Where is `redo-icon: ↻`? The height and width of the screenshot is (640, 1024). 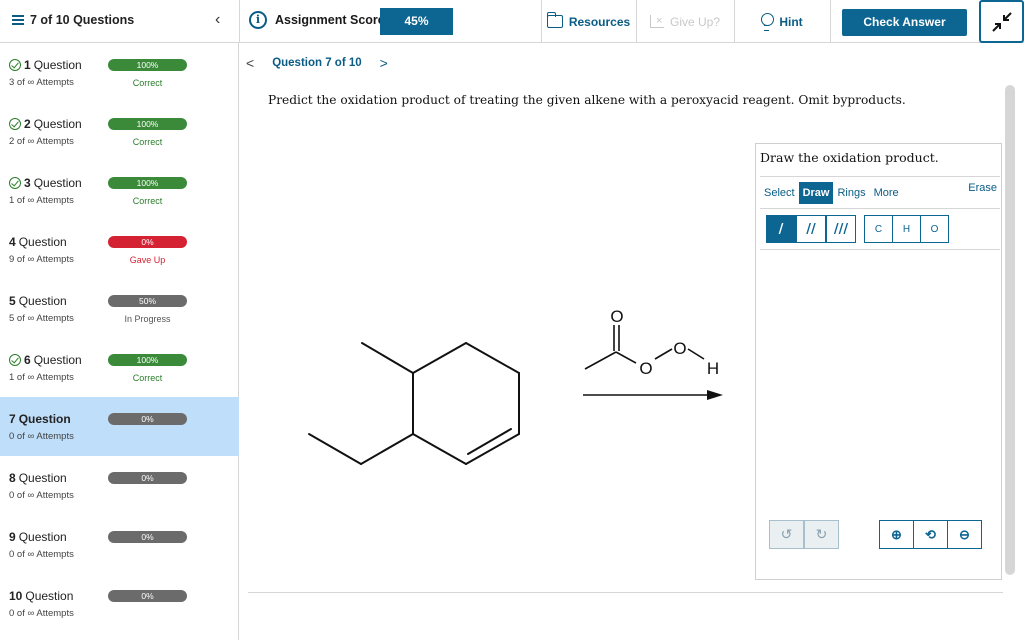 redo-icon: ↻ is located at coordinates (821, 534).